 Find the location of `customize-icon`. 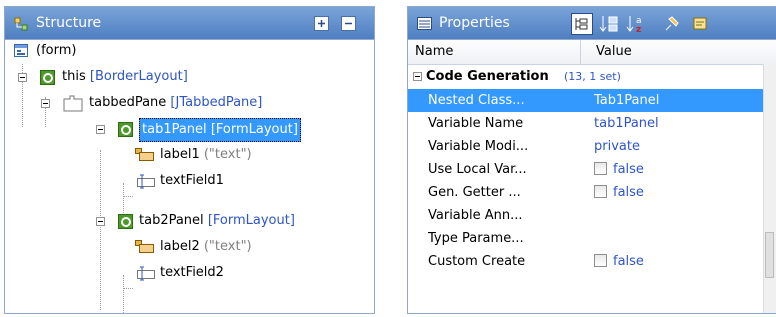

customize-icon is located at coordinates (702, 24).